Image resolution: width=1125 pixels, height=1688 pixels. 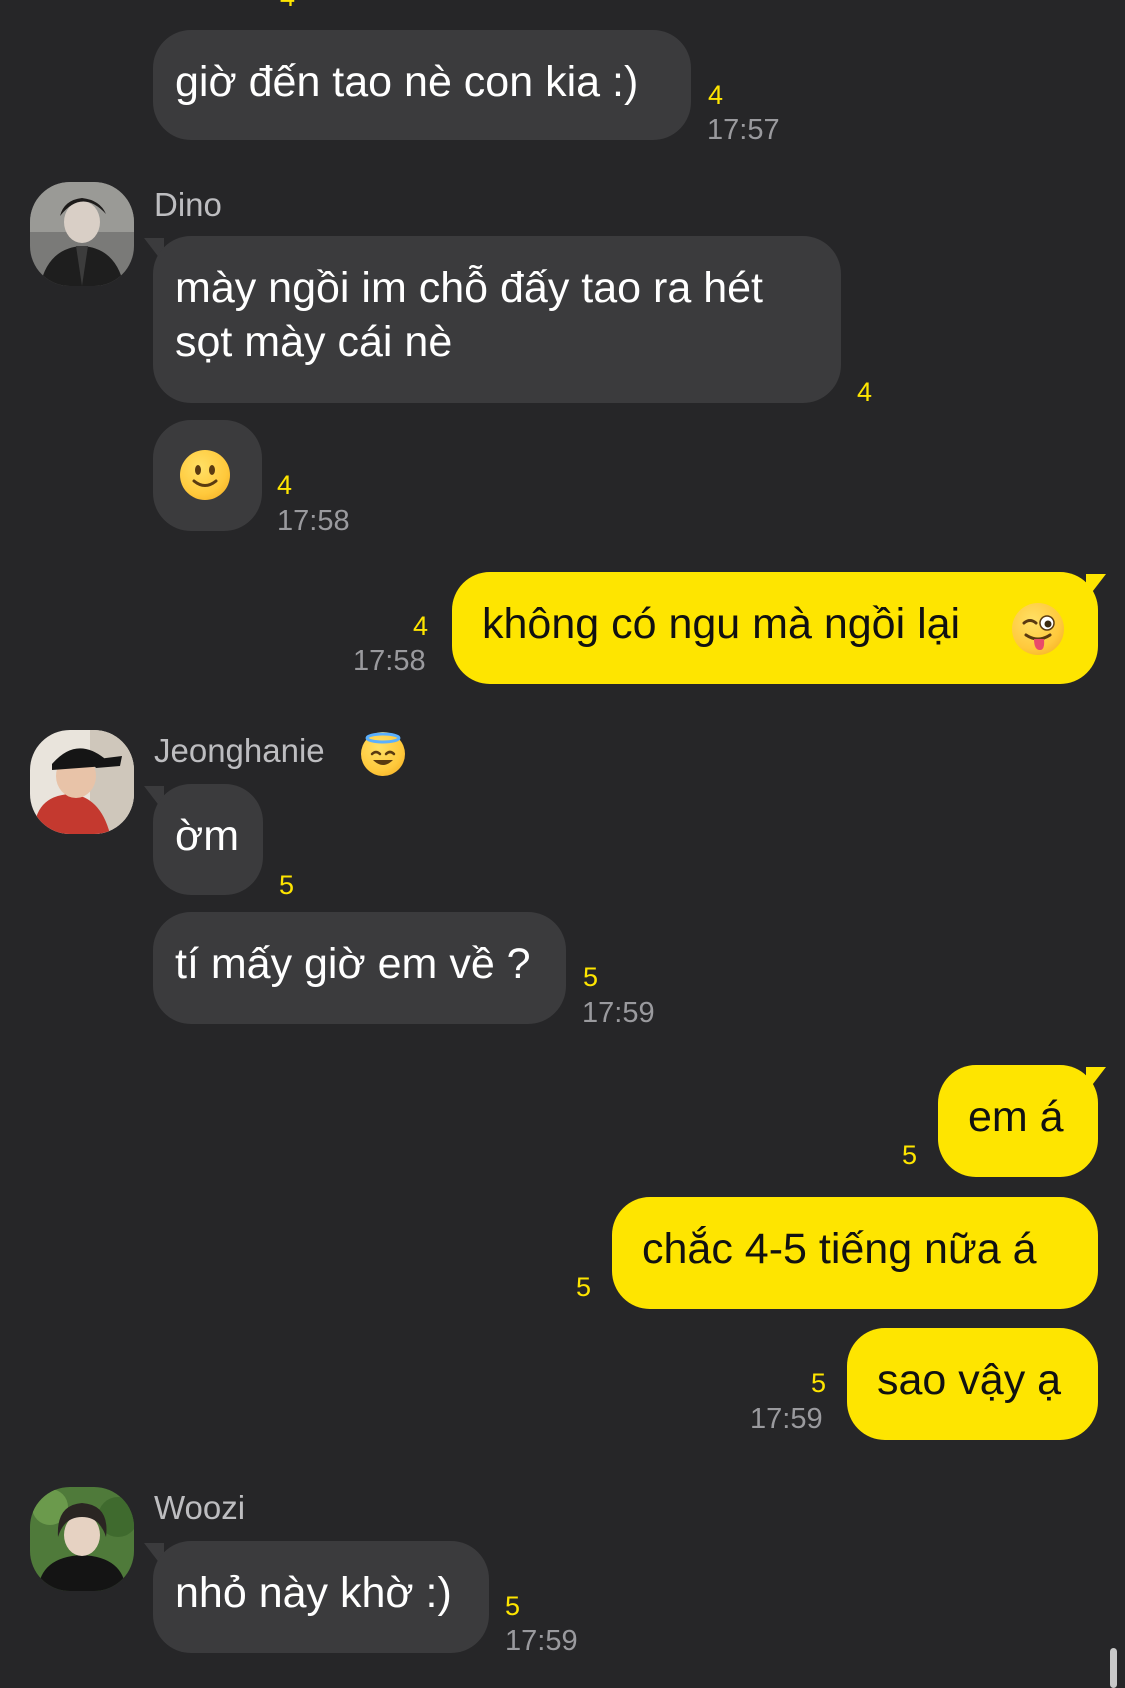 I want to click on message-bubble: ờm, so click(x=208, y=839).